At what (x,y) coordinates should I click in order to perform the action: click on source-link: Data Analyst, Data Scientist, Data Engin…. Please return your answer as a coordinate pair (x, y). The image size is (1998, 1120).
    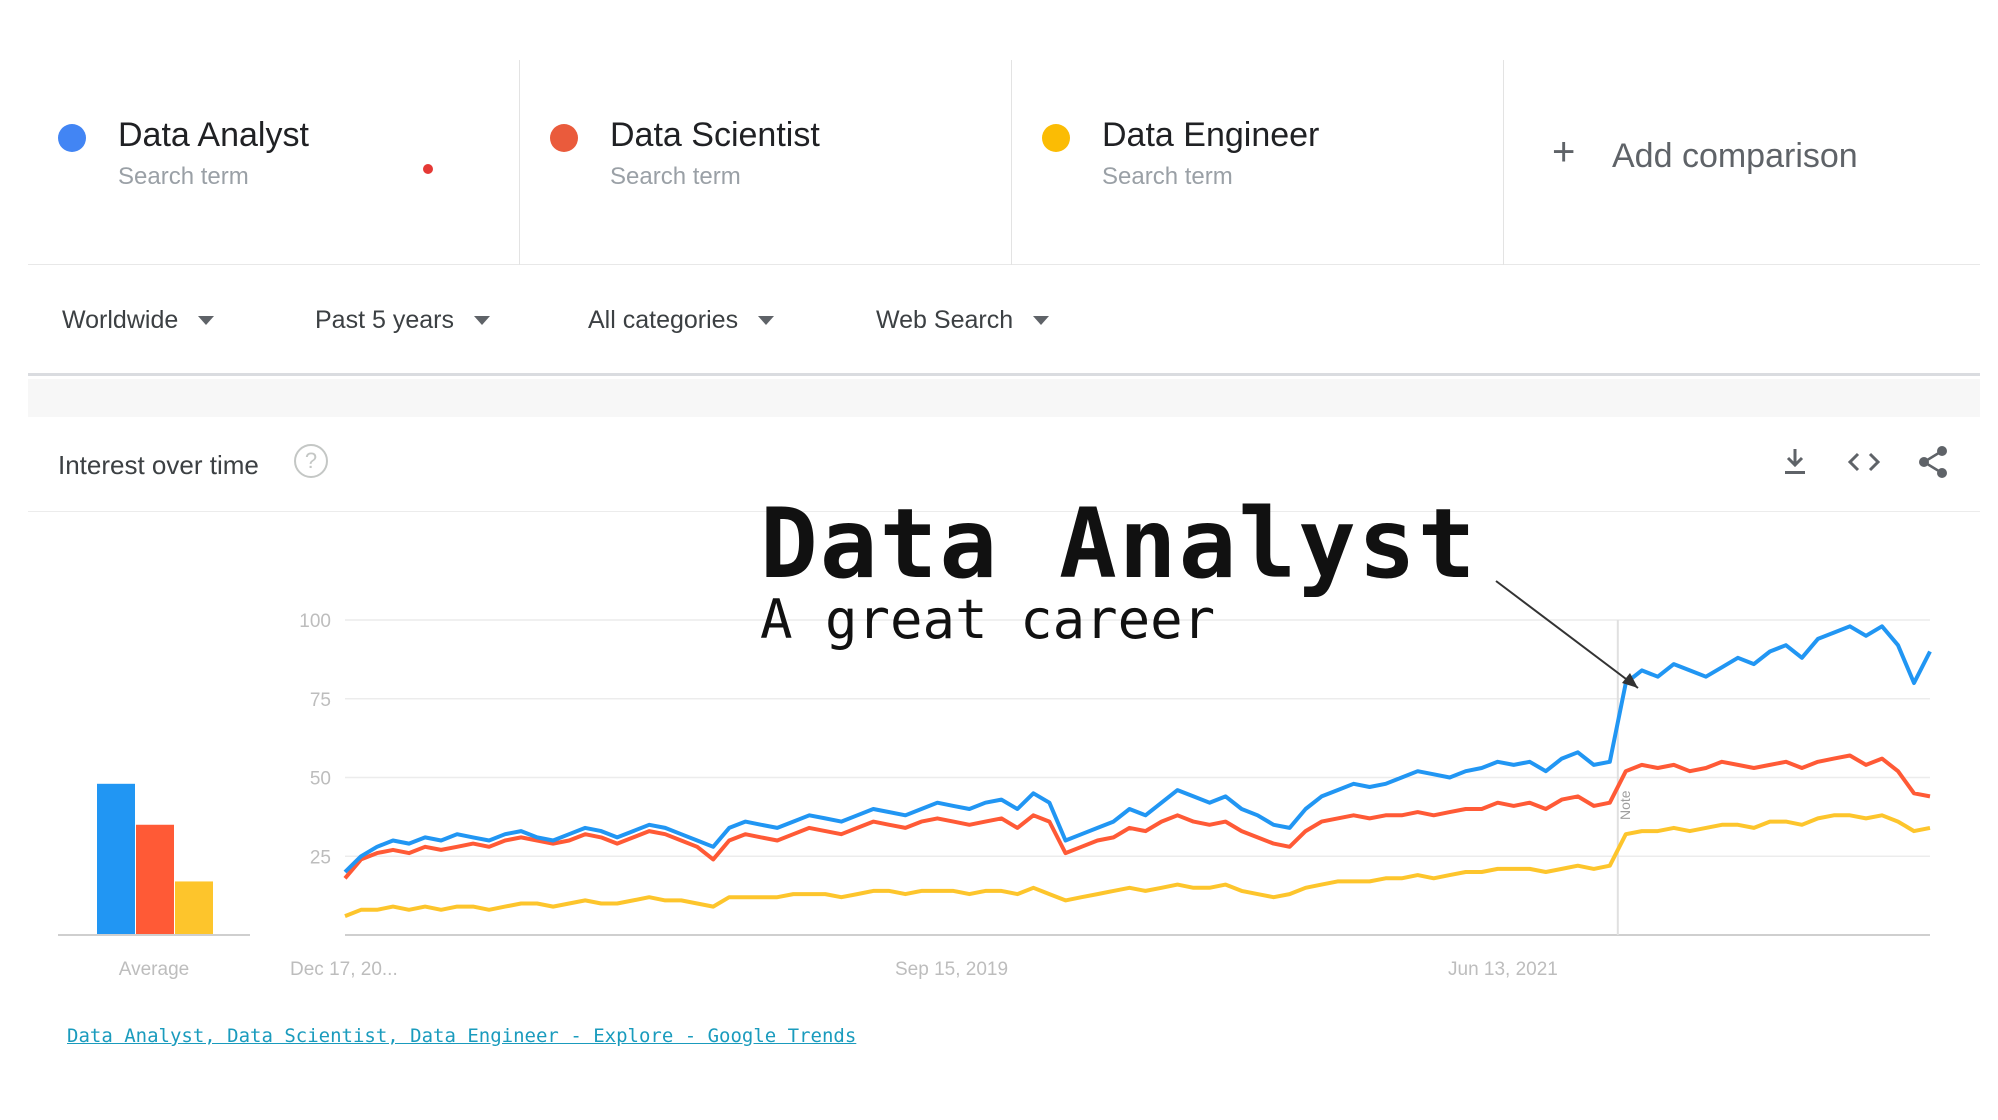
    Looking at the image, I should click on (461, 1036).